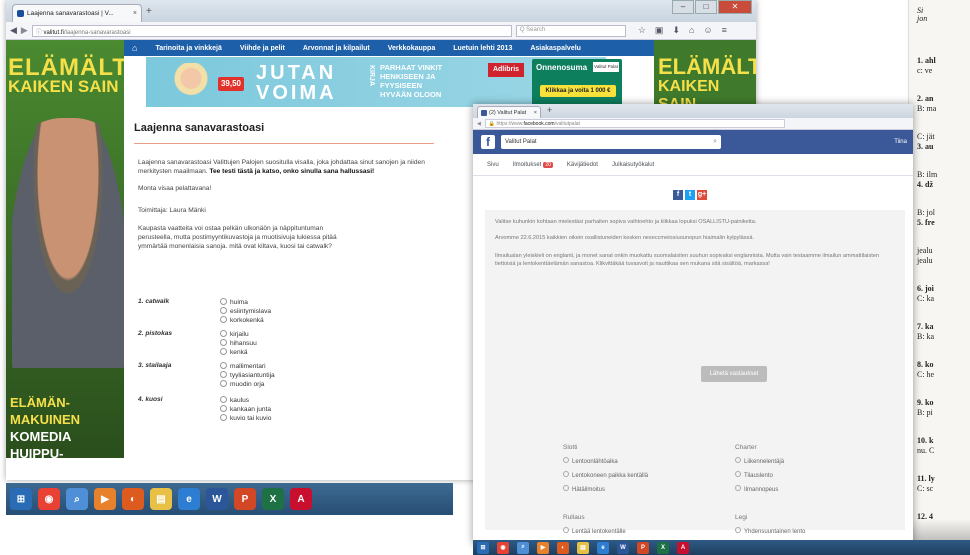  Describe the element at coordinates (605, 489) in the screenshot. I see `answer-option: Hätäilmoitus` at that location.